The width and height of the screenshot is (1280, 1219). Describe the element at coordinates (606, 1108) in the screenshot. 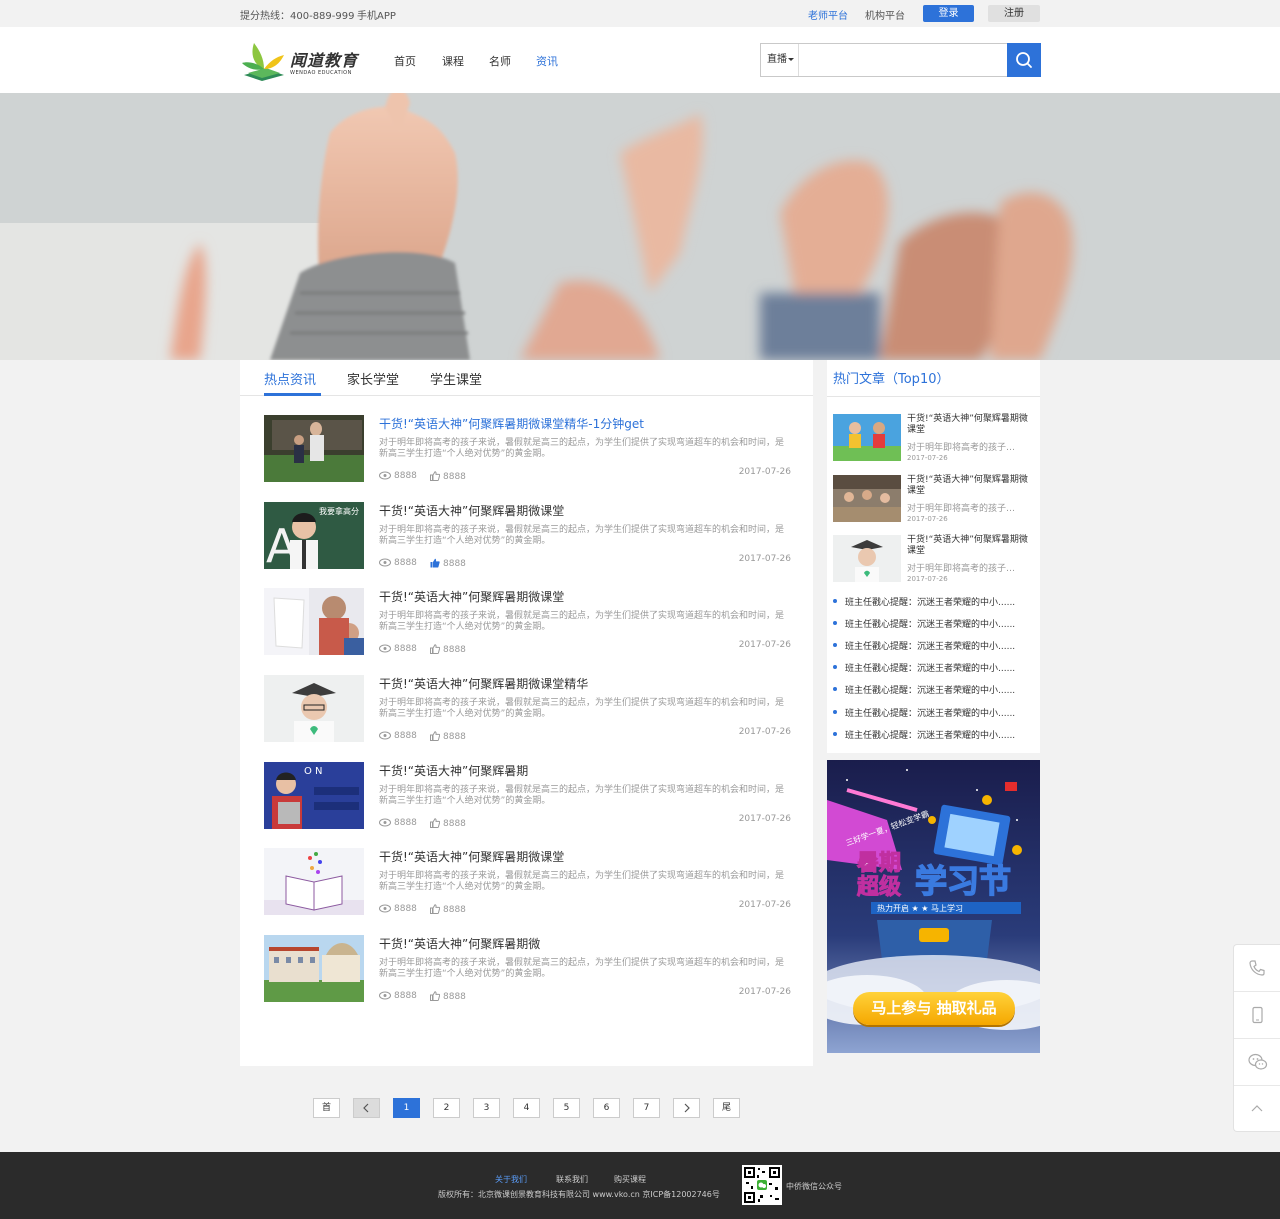

I see `page-6: 6` at that location.